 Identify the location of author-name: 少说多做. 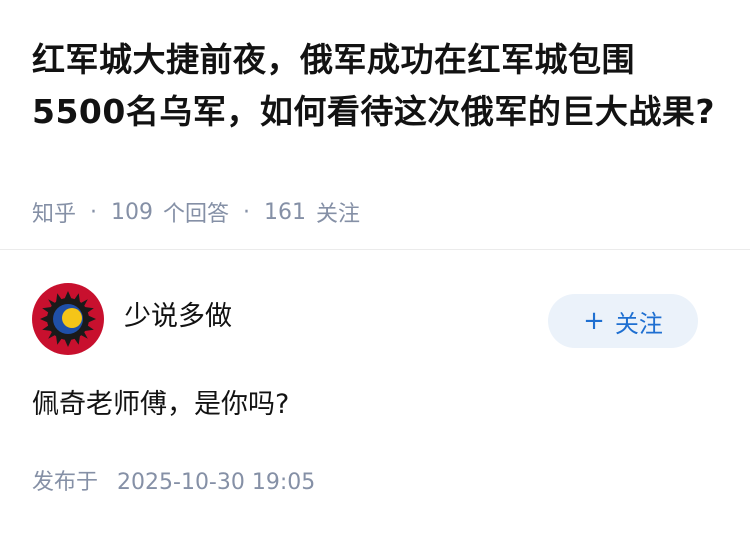
(178, 317).